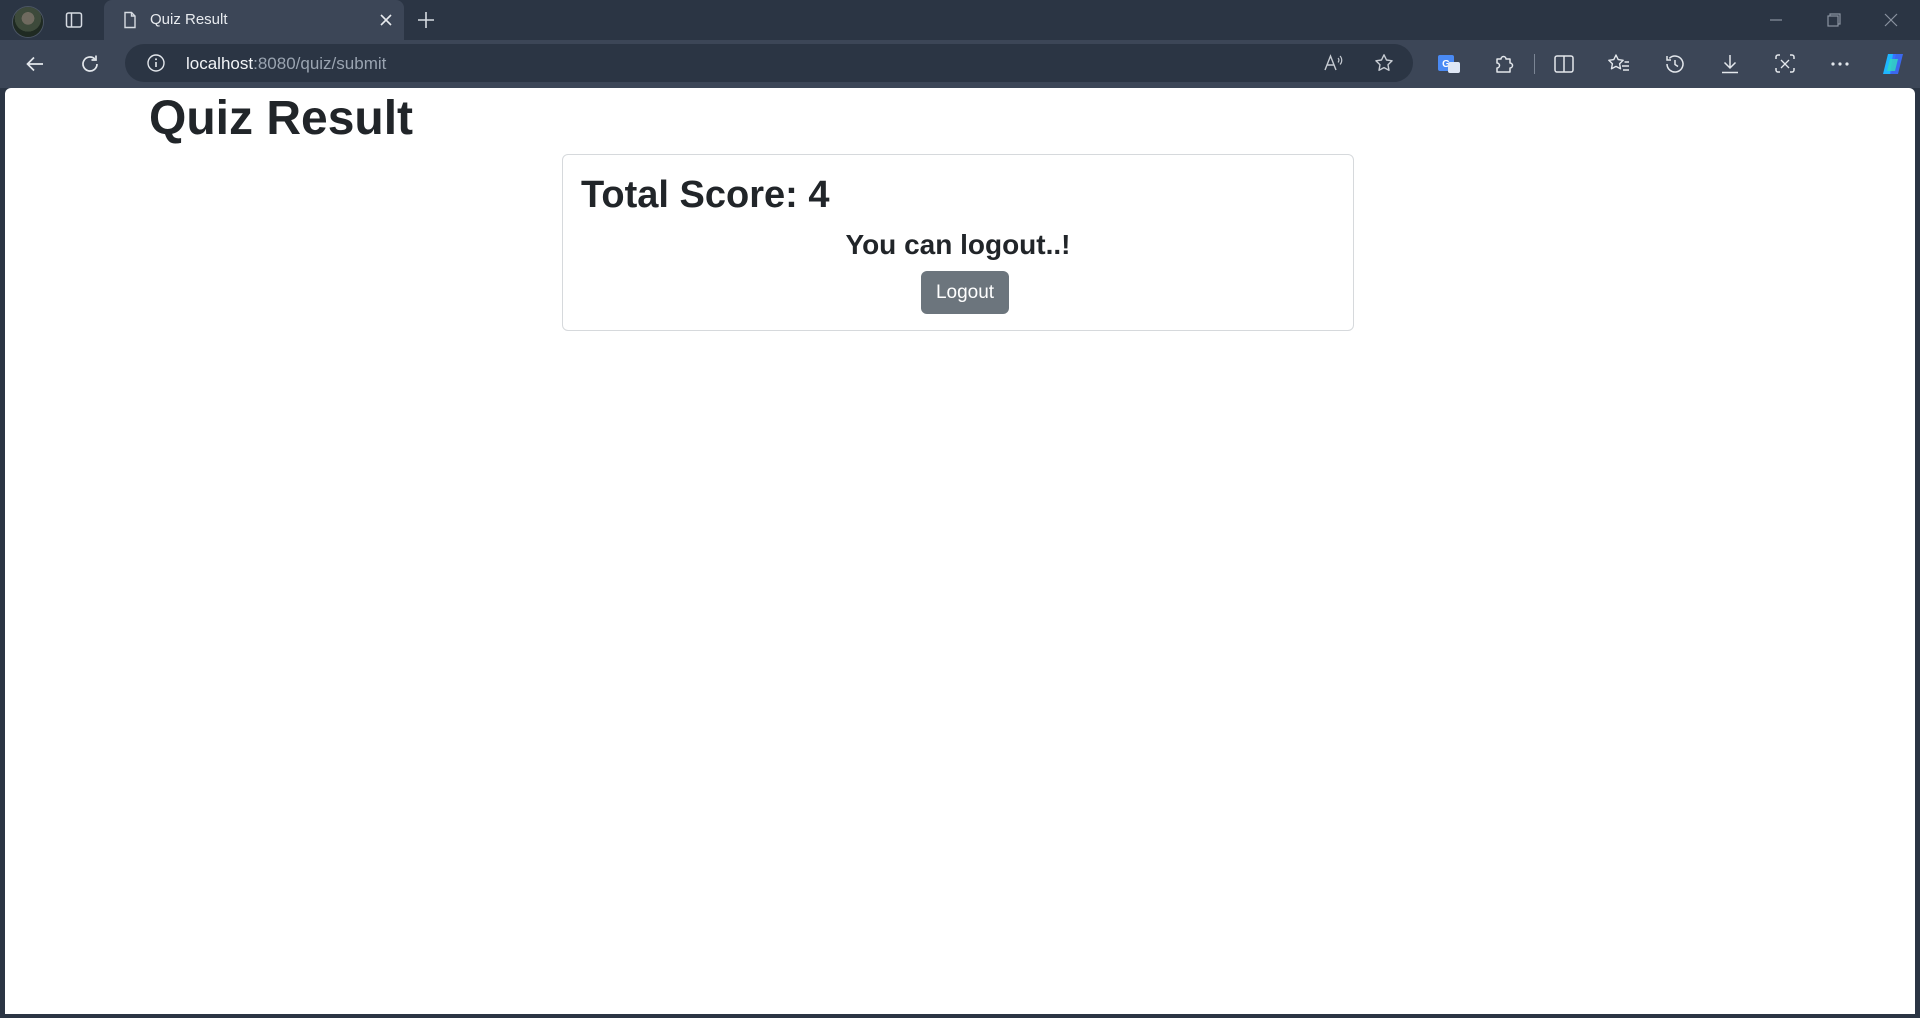 This screenshot has height=1018, width=1920. Describe the element at coordinates (1333, 63) in the screenshot. I see `read-aloud-icon` at that location.